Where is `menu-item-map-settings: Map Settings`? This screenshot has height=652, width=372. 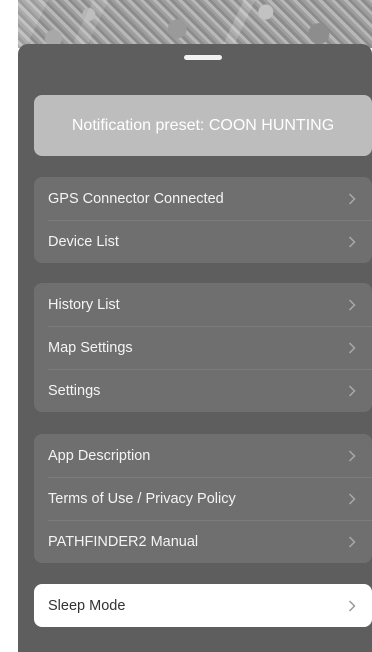 menu-item-map-settings: Map Settings is located at coordinates (203, 347).